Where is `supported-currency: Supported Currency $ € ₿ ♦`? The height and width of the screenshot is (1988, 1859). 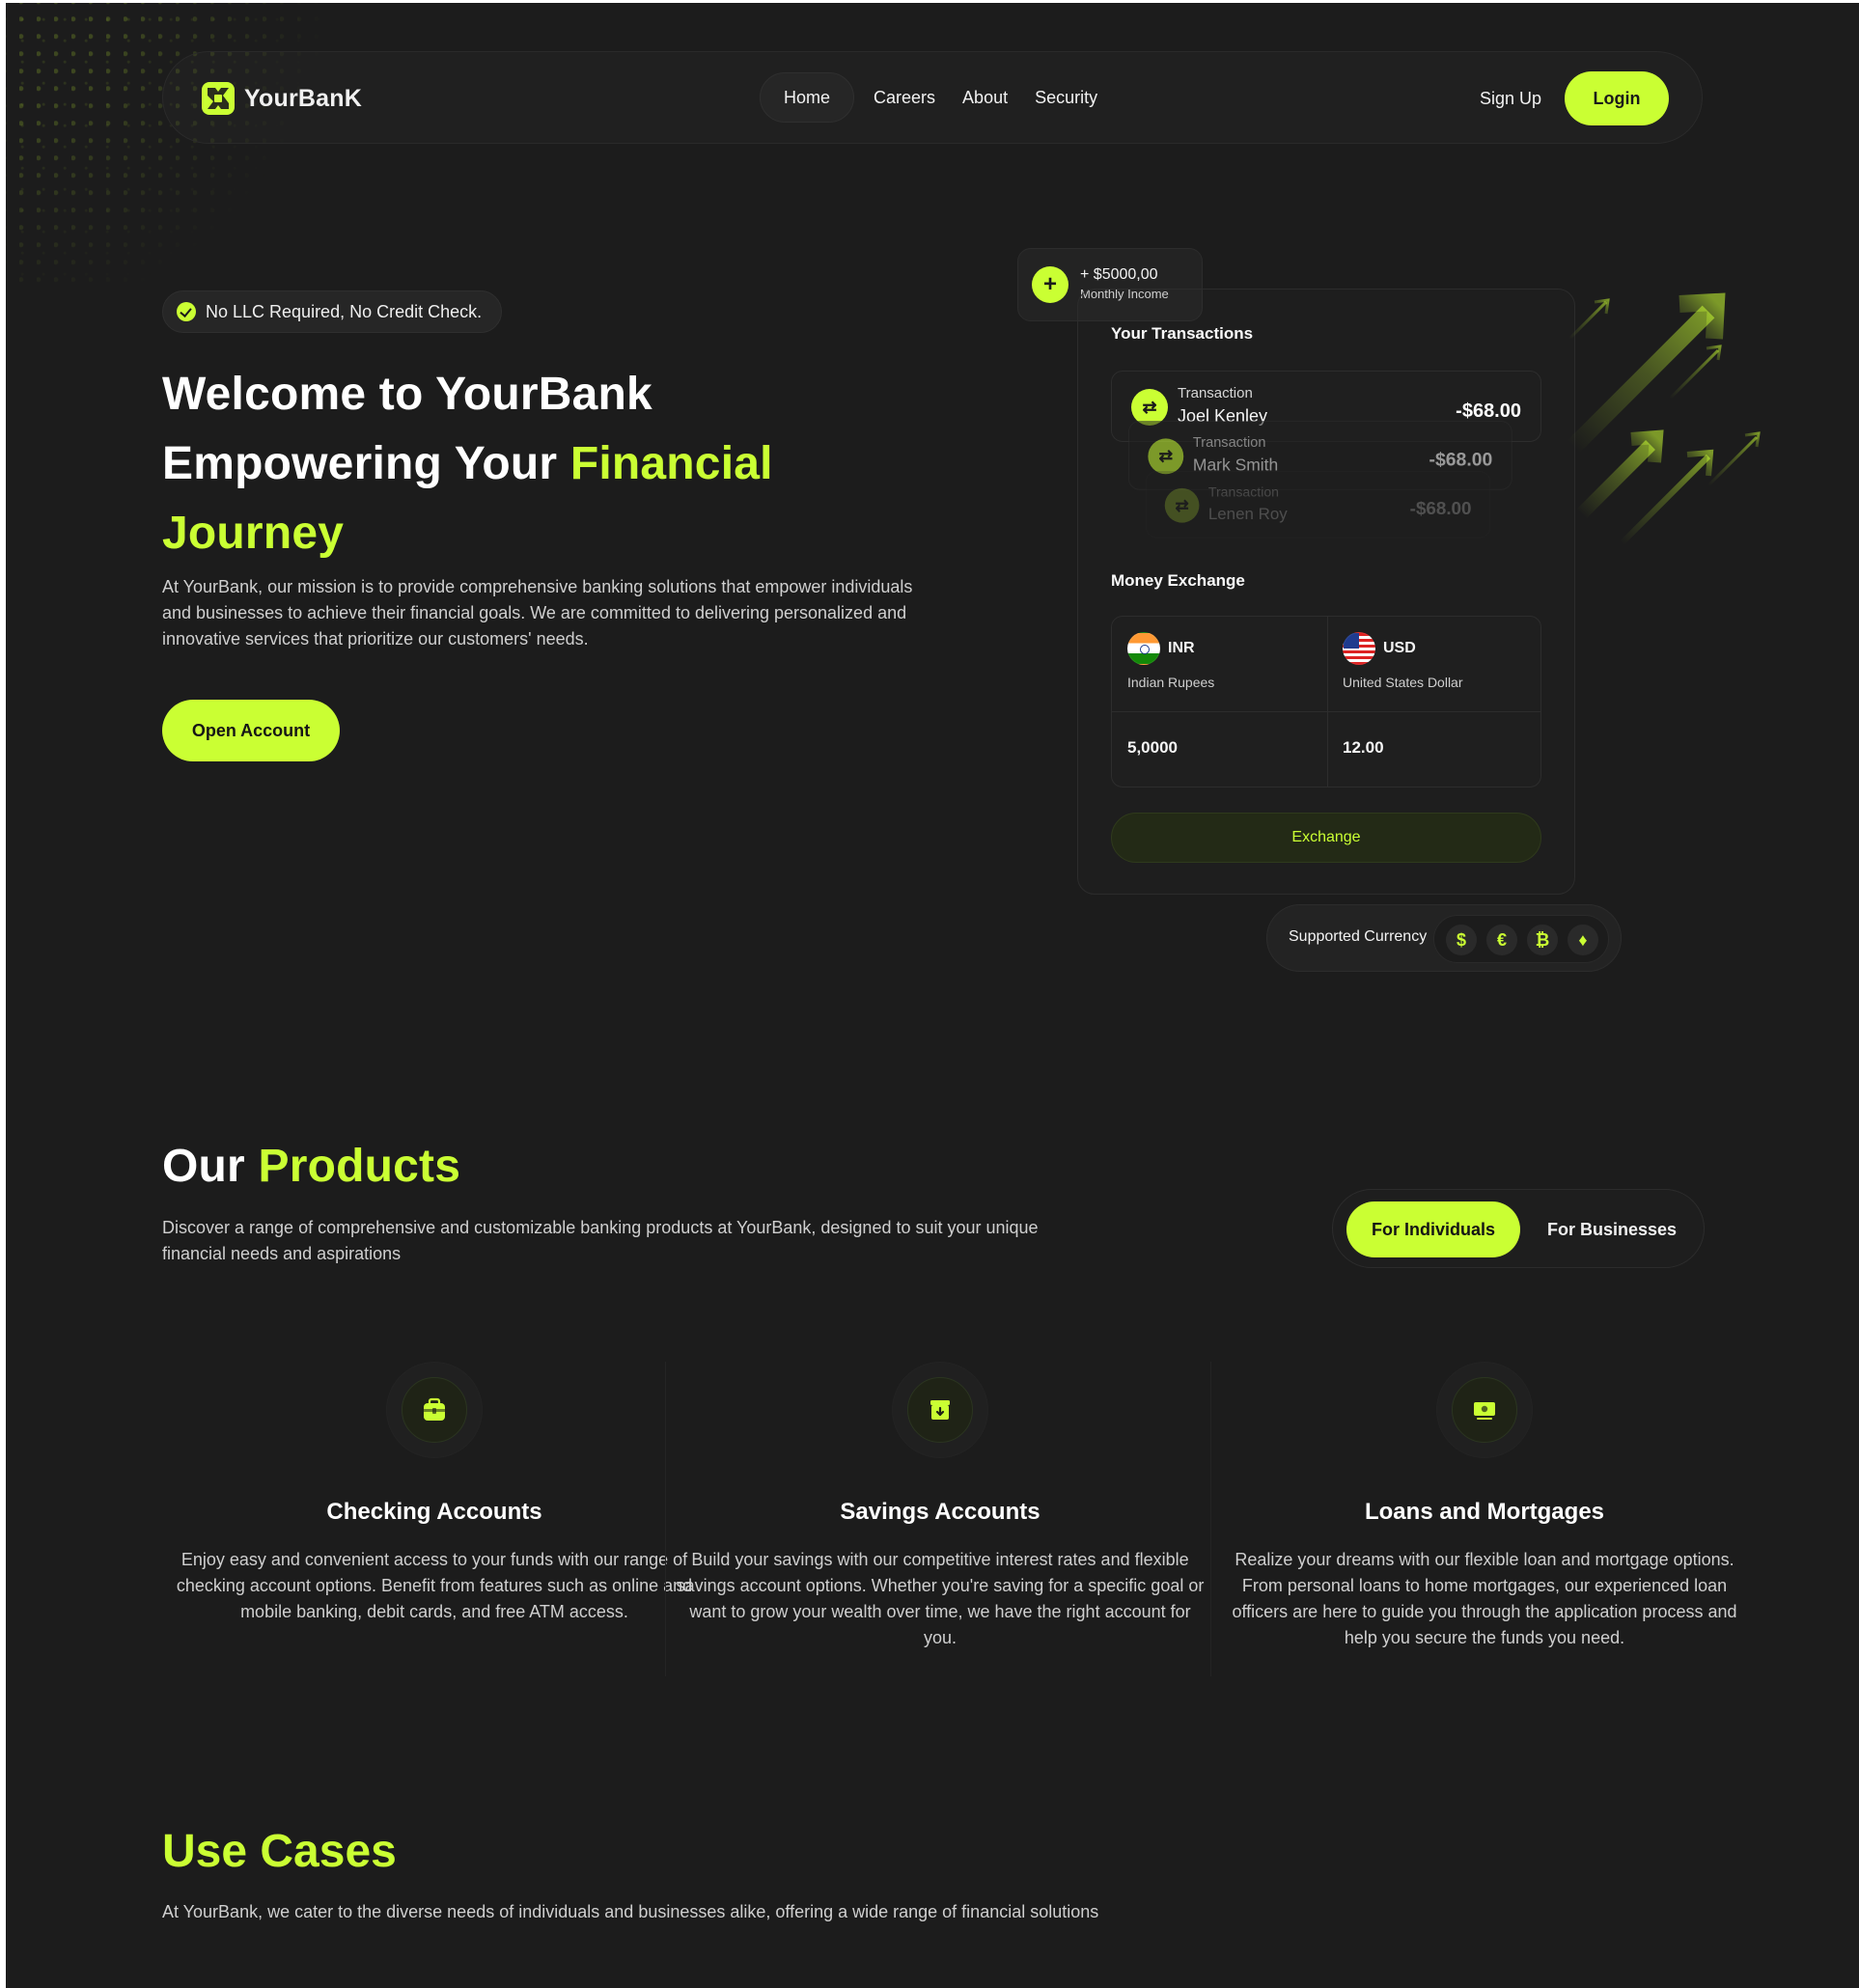 supported-currency: Supported Currency $ € ₿ ♦ is located at coordinates (1444, 938).